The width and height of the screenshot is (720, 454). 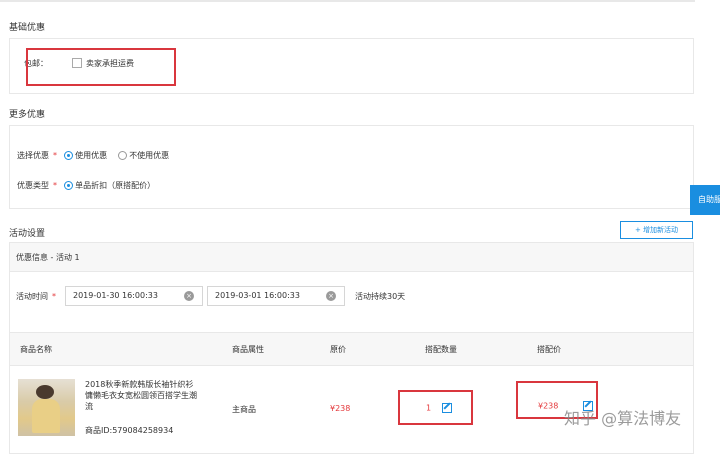 I want to click on single-discount-radio, so click(x=68, y=185).